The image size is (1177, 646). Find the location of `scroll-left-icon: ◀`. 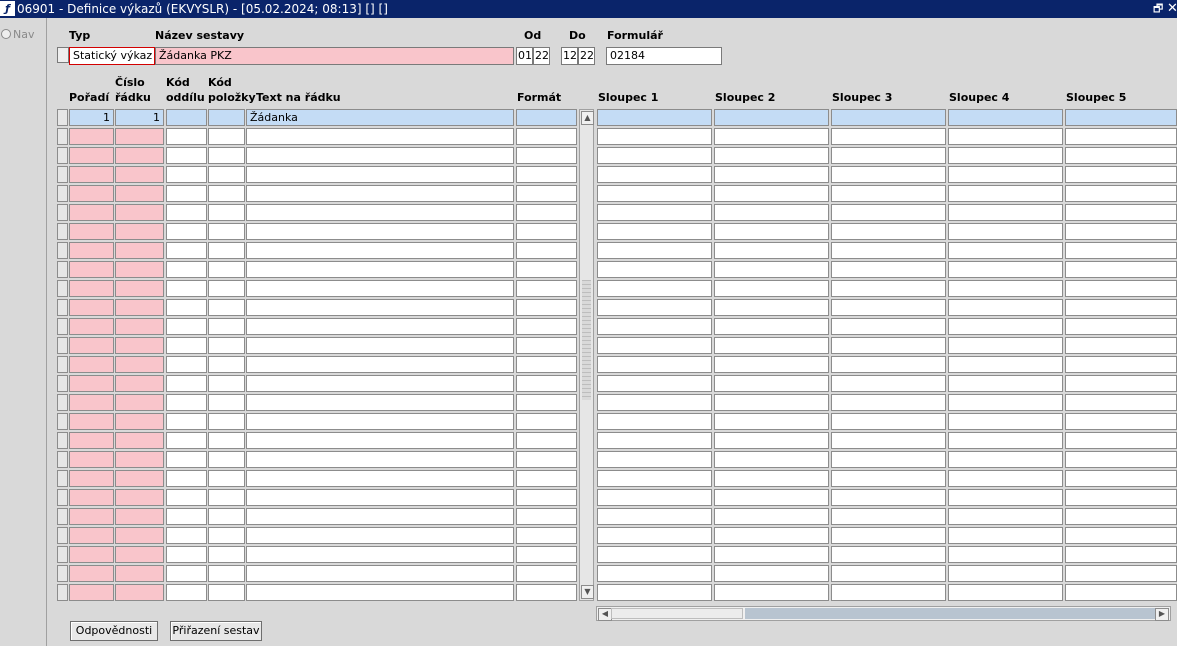

scroll-left-icon: ◀ is located at coordinates (605, 614).